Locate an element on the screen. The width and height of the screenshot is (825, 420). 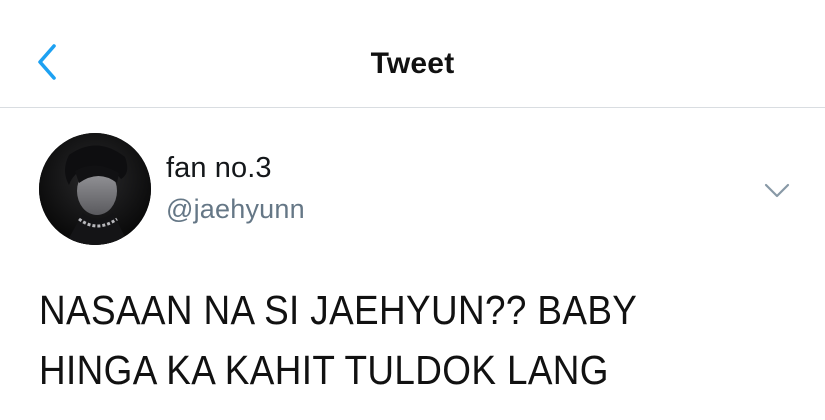
author-display-name: fan no.3 is located at coordinates (219, 168).